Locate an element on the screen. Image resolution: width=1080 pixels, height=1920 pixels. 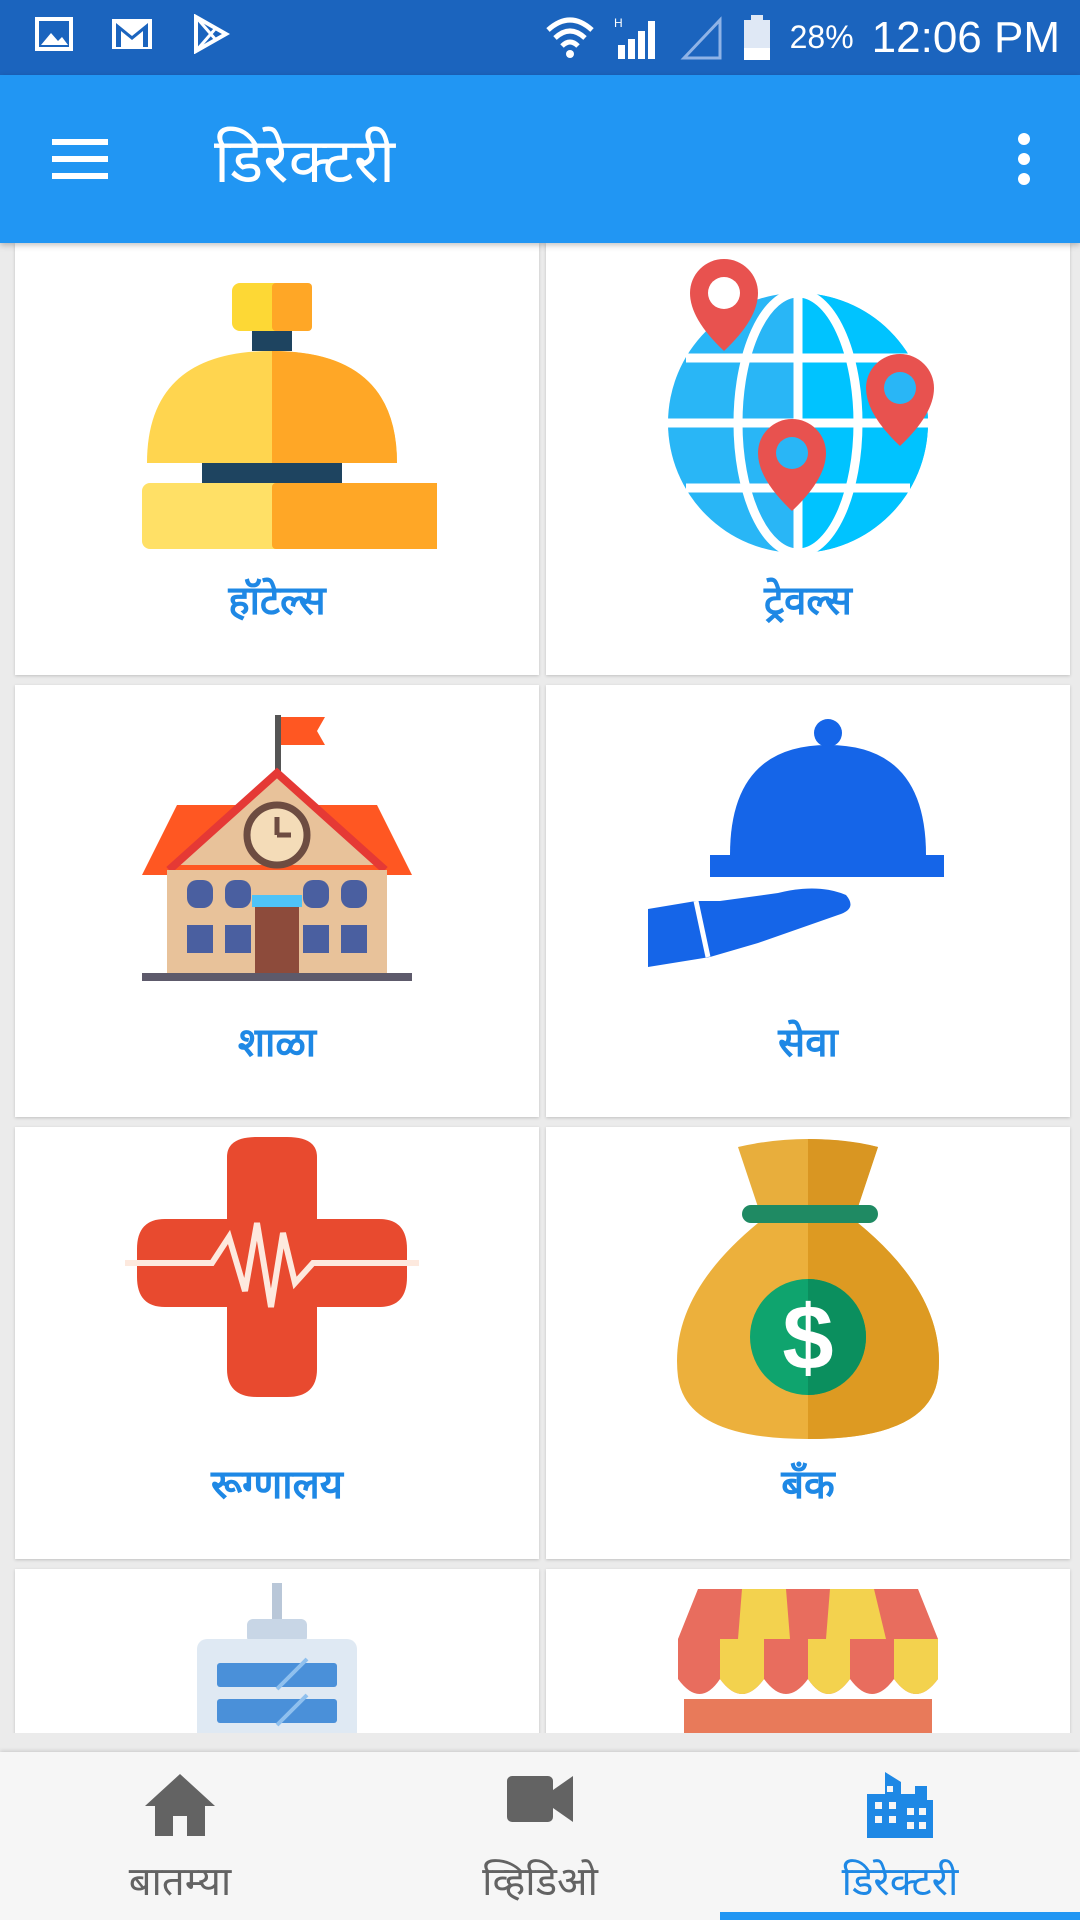
no-signal-icon is located at coordinates (701, 37).